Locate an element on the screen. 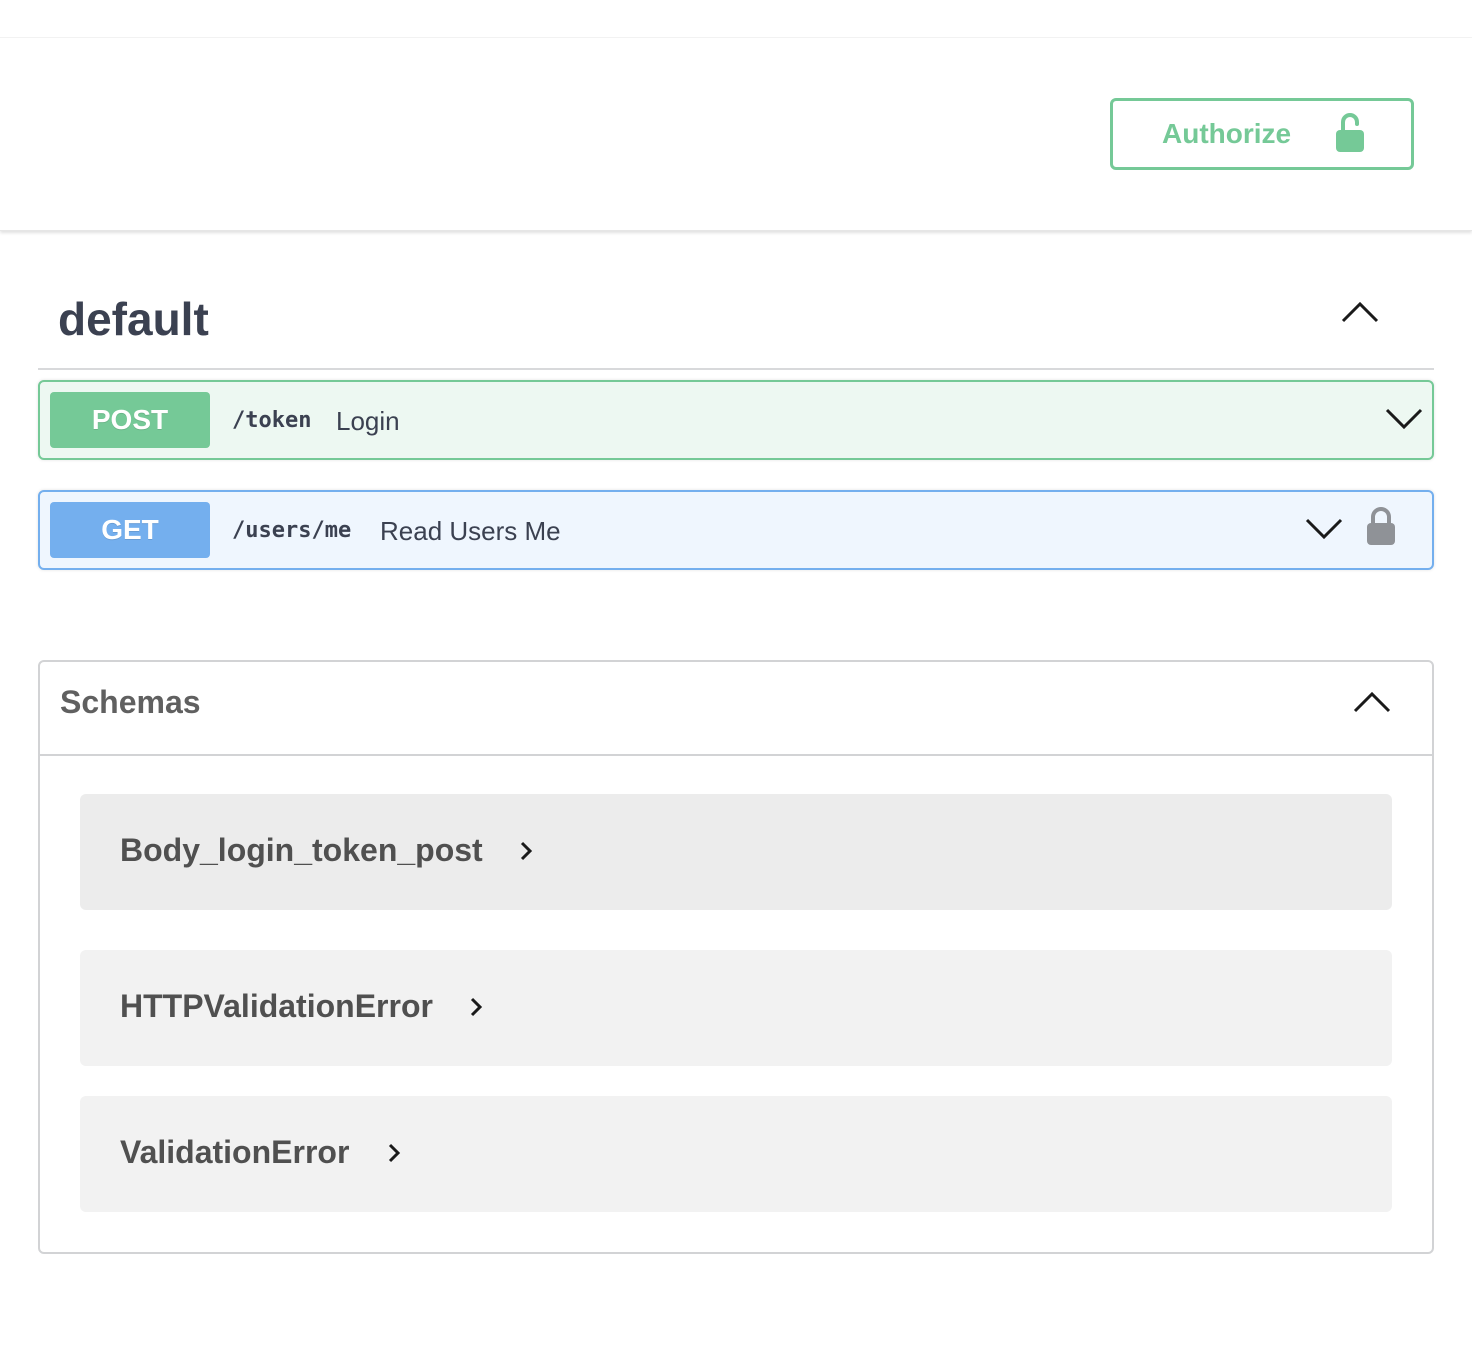  tag-header: default is located at coordinates (736, 315).